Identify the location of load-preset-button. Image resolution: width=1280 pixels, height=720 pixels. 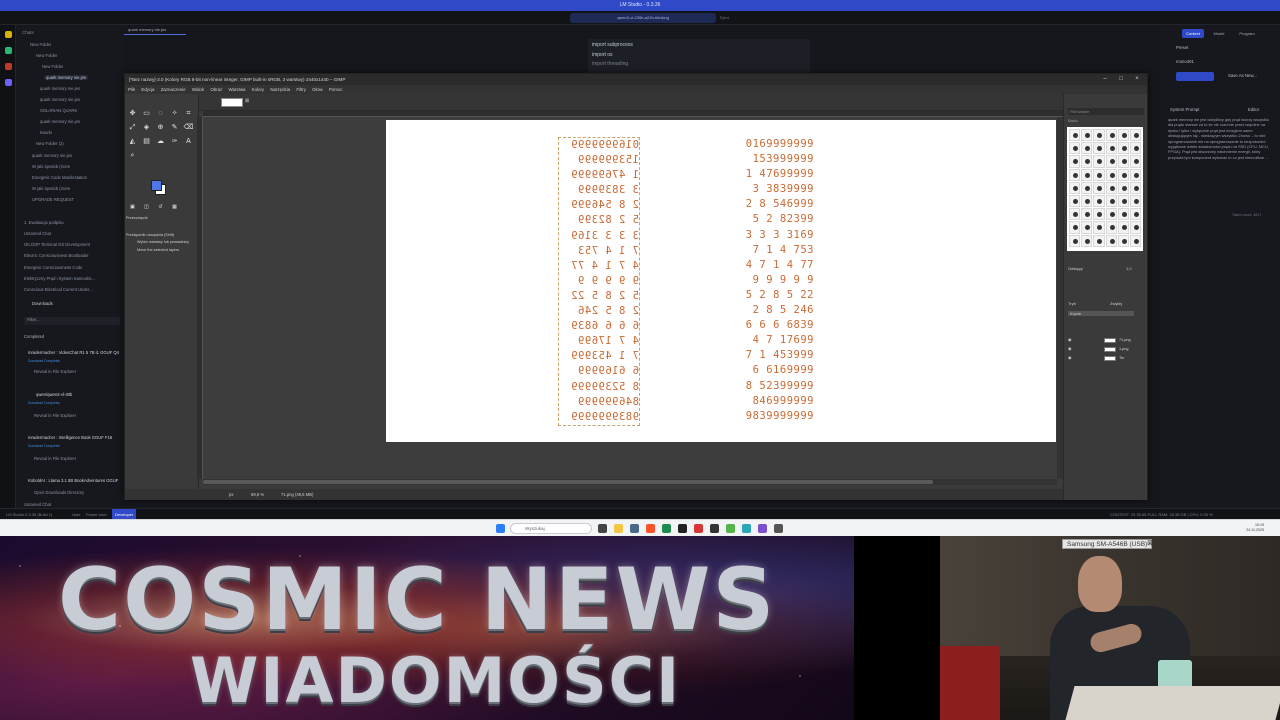
(1195, 76).